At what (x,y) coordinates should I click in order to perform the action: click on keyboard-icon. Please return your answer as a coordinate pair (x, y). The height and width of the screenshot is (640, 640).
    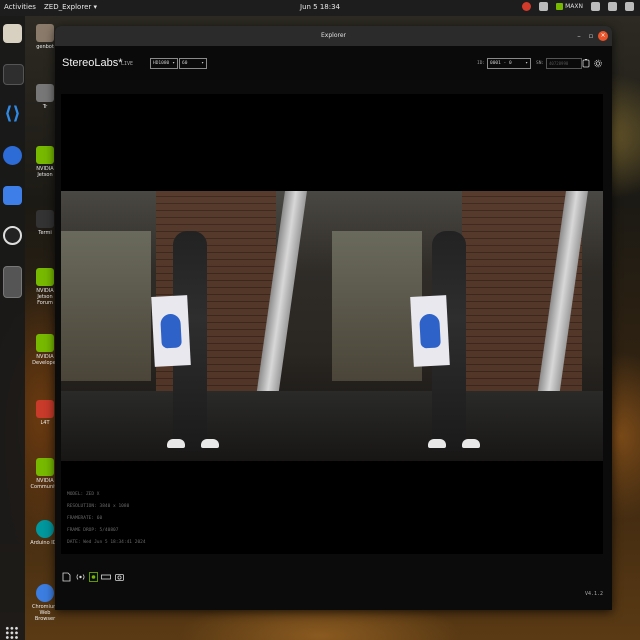
    Looking at the image, I should click on (544, 6).